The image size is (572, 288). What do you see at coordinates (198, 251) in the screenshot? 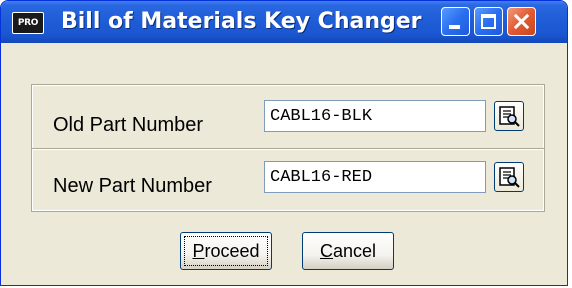
I see `proceed-hotkey: P` at bounding box center [198, 251].